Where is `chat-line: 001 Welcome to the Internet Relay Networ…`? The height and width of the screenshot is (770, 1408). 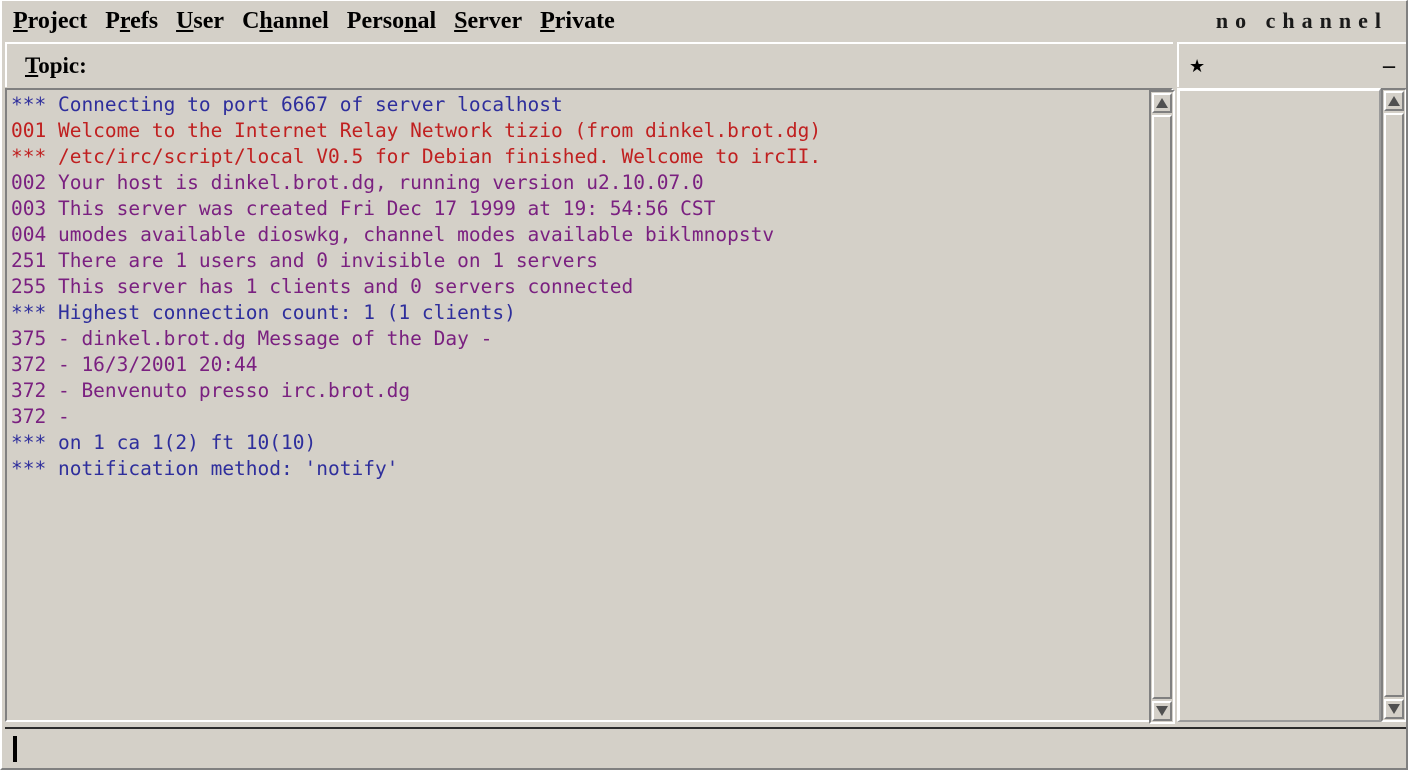 chat-line: 001 Welcome to the Internet Relay Networ… is located at coordinates (416, 130).